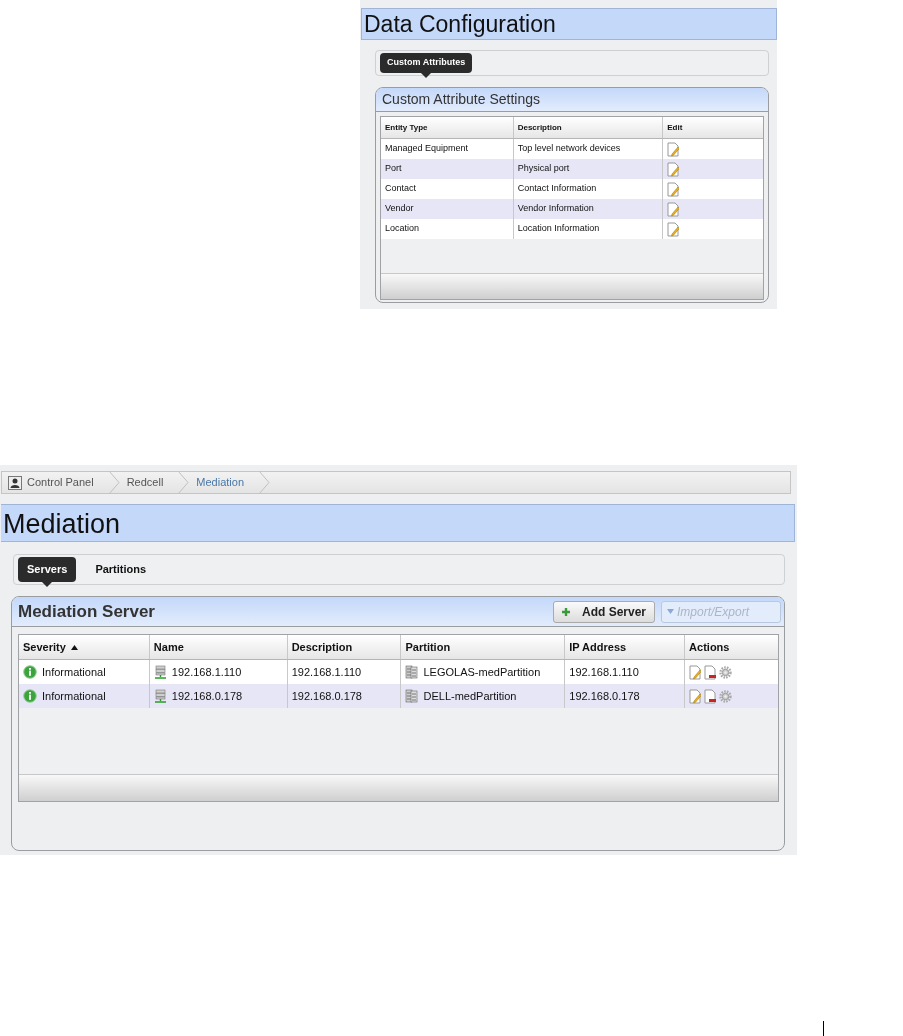  Describe the element at coordinates (84, 647) in the screenshot. I see `column-header: Severity` at that location.